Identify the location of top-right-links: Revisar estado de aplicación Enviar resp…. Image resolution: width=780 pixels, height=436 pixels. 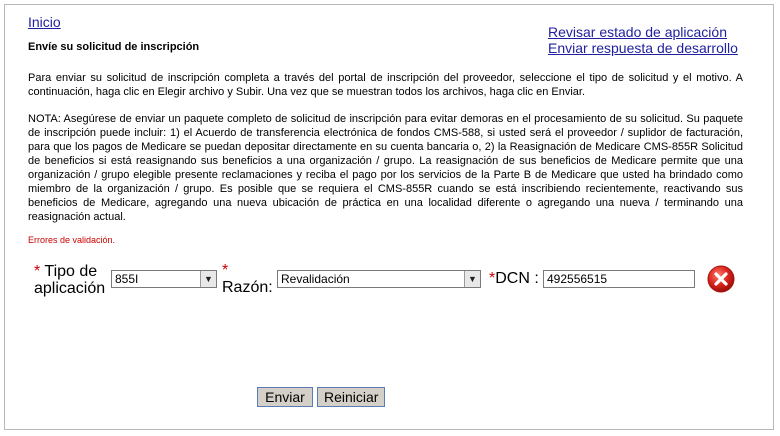
(643, 40).